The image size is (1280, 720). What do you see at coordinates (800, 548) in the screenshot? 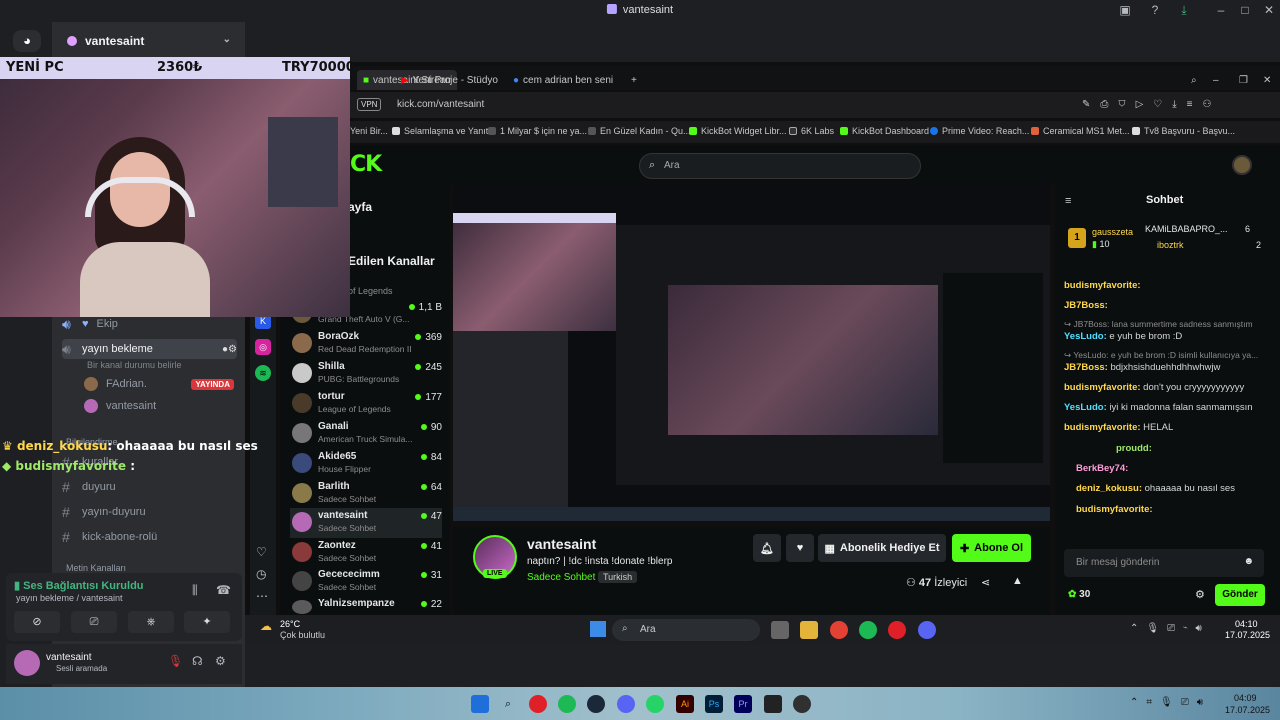
I see `follow-heart-button: ♥` at bounding box center [800, 548].